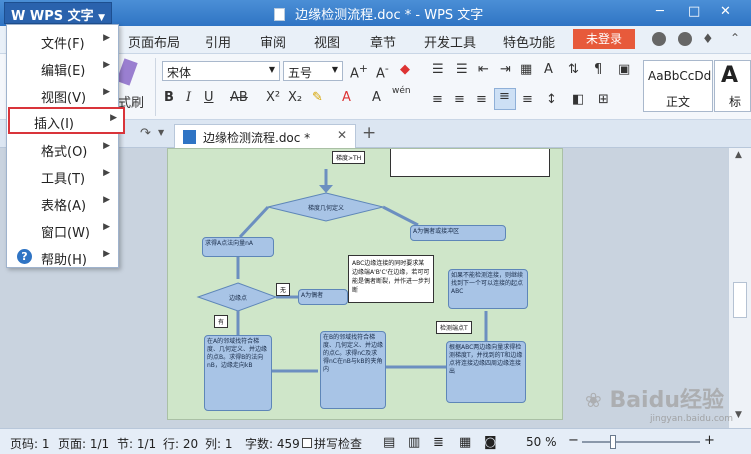 The height and width of the screenshot is (454, 751). Describe the element at coordinates (488, 289) in the screenshot. I see `flow-box-next-start: 如果不能检测连接，则继续找到下一个可以连接的起点ABC` at that location.